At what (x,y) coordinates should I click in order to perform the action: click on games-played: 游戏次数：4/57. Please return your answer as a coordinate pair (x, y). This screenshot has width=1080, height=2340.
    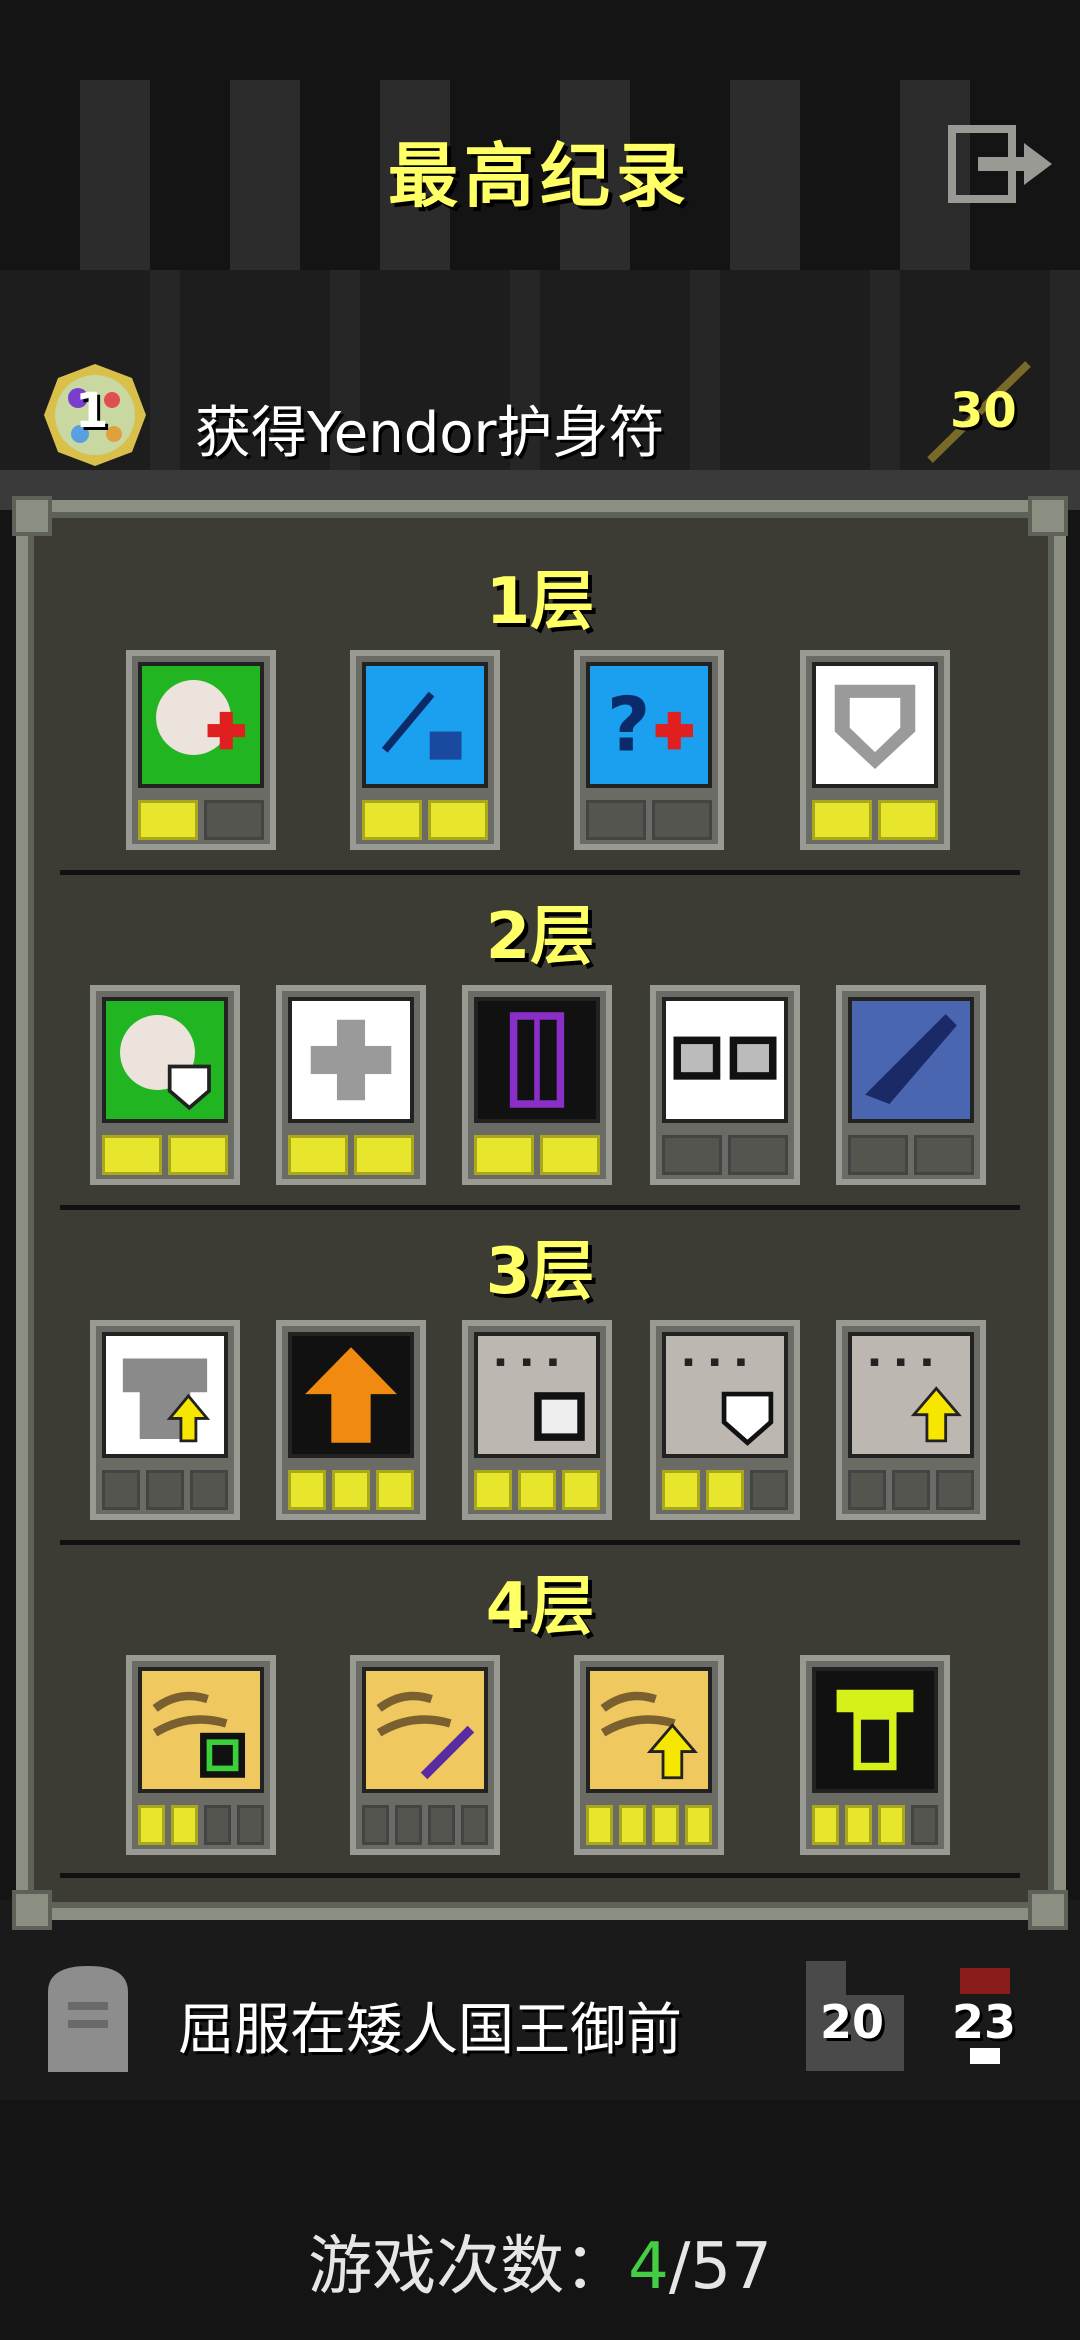
    Looking at the image, I should click on (540, 2261).